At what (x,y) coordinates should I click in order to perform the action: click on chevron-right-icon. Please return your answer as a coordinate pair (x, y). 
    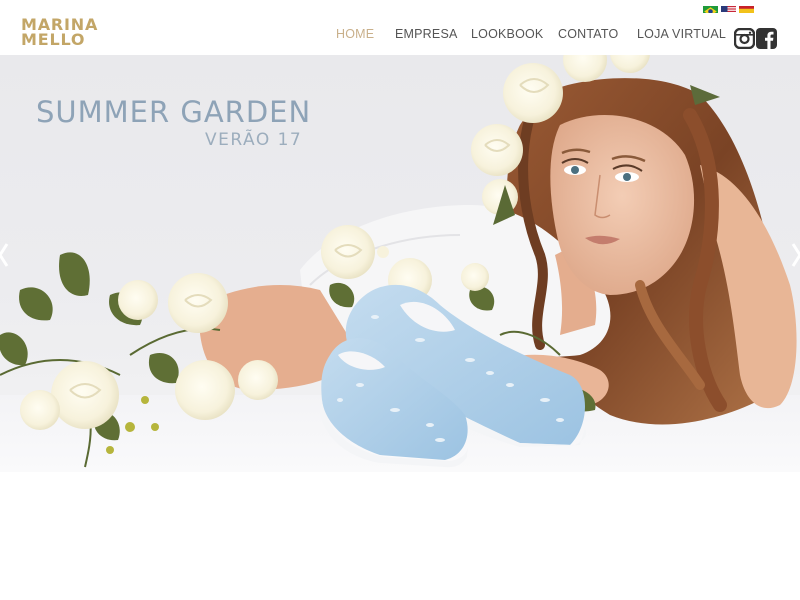
    Looking at the image, I should click on (795, 255).